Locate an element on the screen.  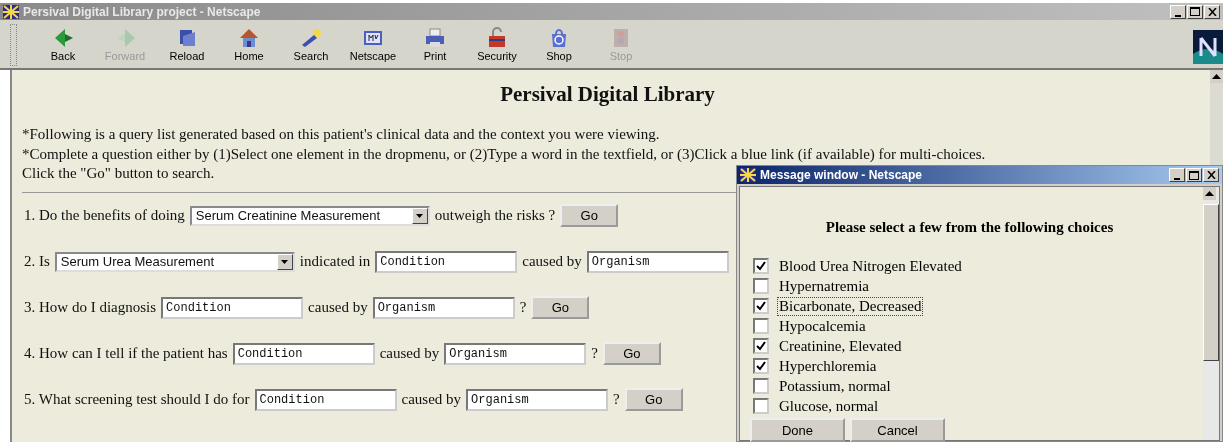
choice-label: Hypernatremia is located at coordinates (824, 286).